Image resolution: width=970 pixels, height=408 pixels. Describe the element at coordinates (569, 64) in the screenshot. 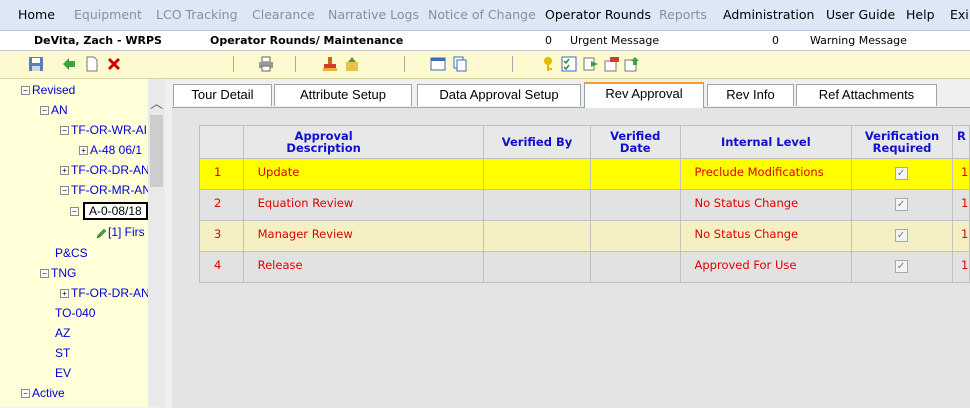

I see `checklist-icon` at that location.